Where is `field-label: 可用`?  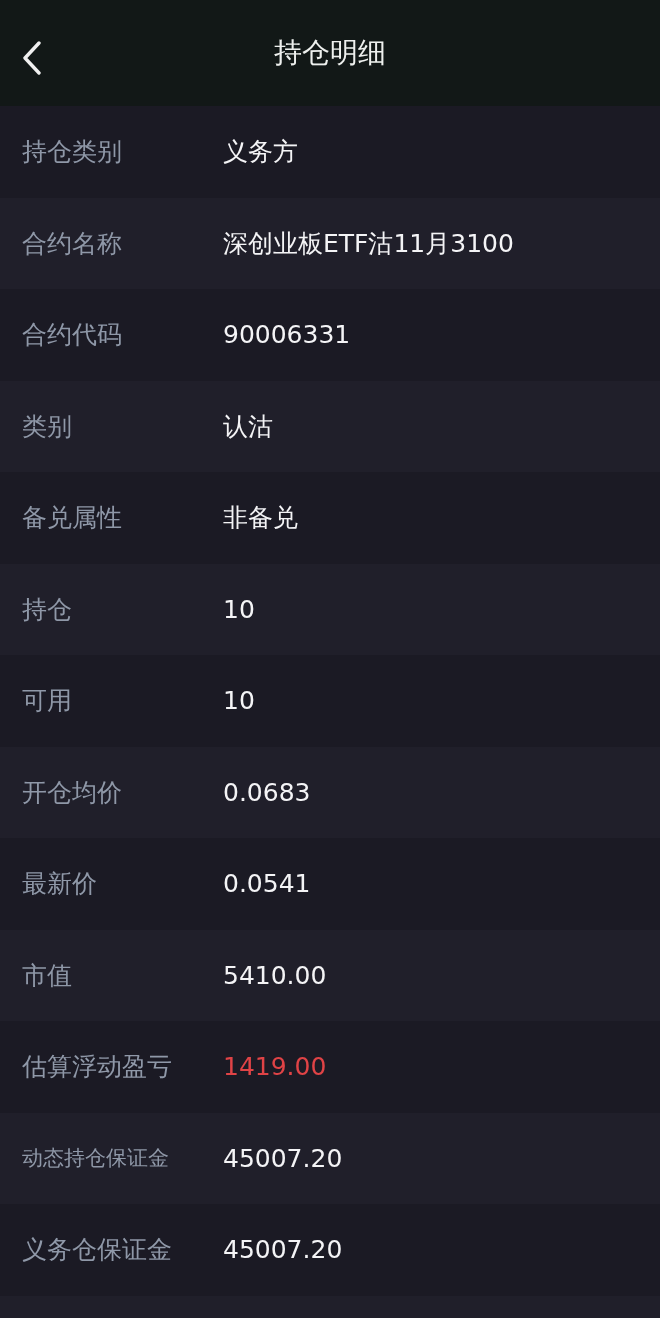 field-label: 可用 is located at coordinates (47, 701).